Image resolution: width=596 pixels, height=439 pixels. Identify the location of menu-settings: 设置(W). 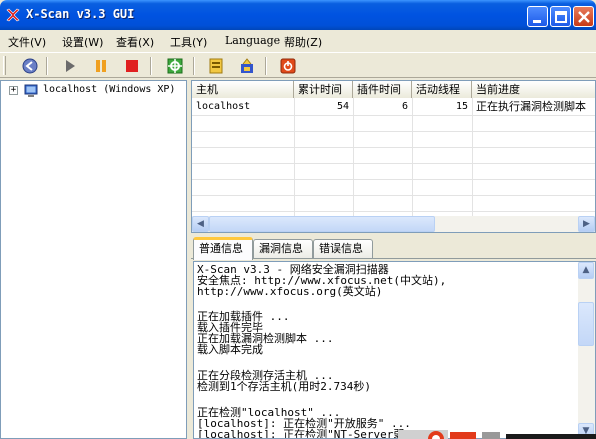
(82, 42).